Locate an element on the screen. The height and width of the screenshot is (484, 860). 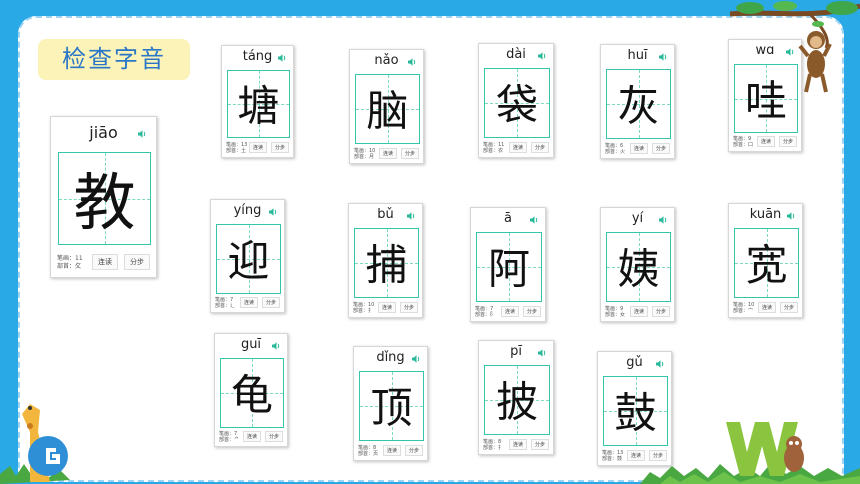
card-meta: 笔画：6 部首：火 is located at coordinates (615, 149).